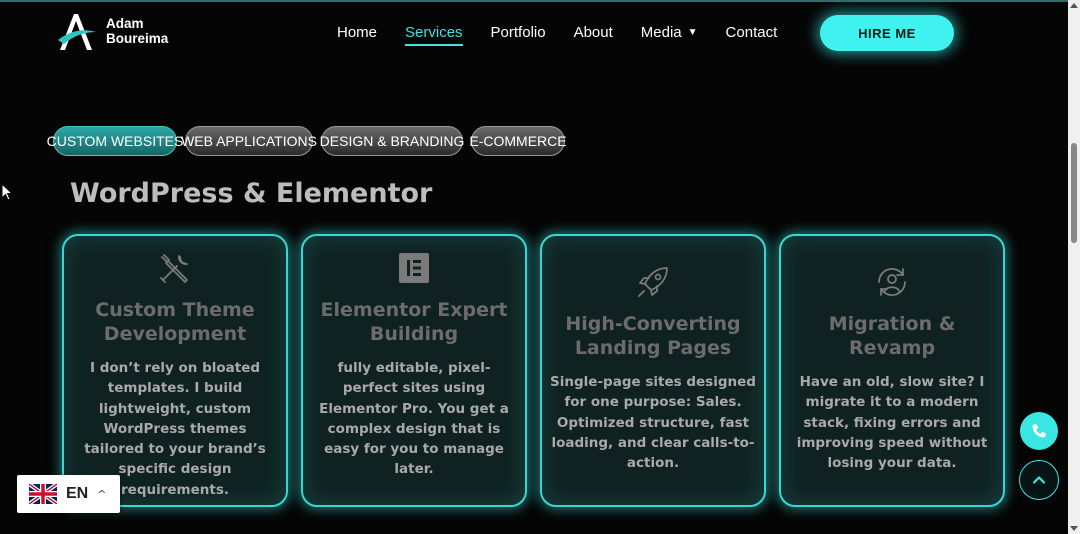 The image size is (1080, 534). I want to click on nav-contact: Contact, so click(752, 32).